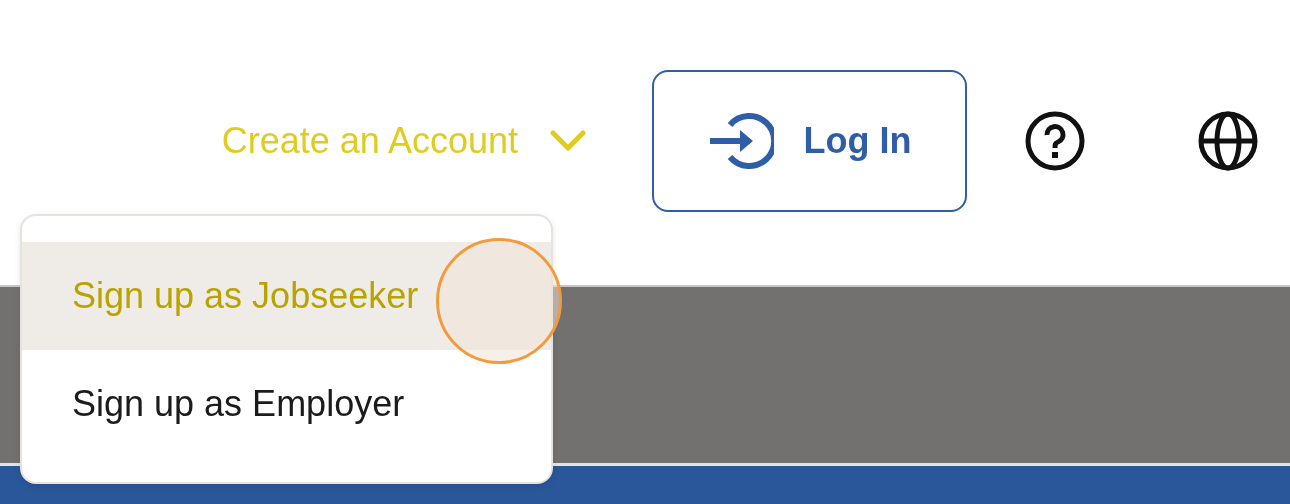  What do you see at coordinates (568, 141) in the screenshot?
I see `chevron-down-icon` at bounding box center [568, 141].